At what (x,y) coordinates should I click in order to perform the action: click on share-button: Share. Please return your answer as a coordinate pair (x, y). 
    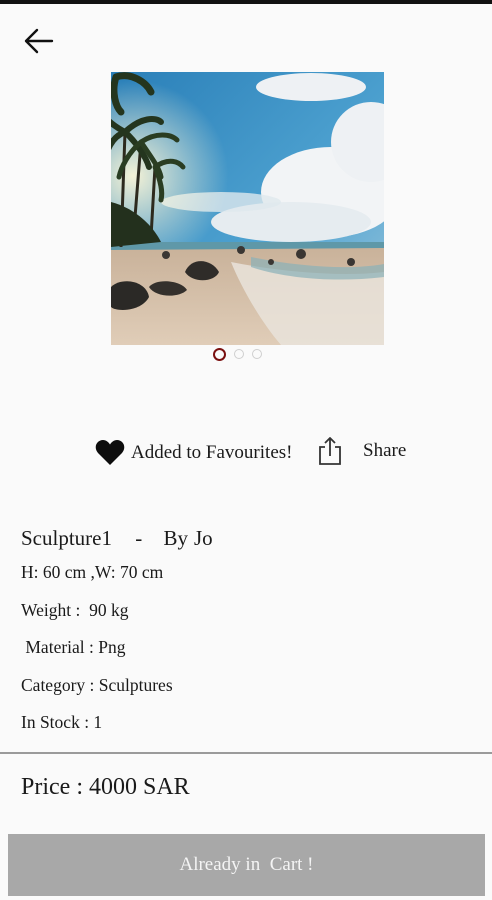
    Looking at the image, I should click on (361, 451).